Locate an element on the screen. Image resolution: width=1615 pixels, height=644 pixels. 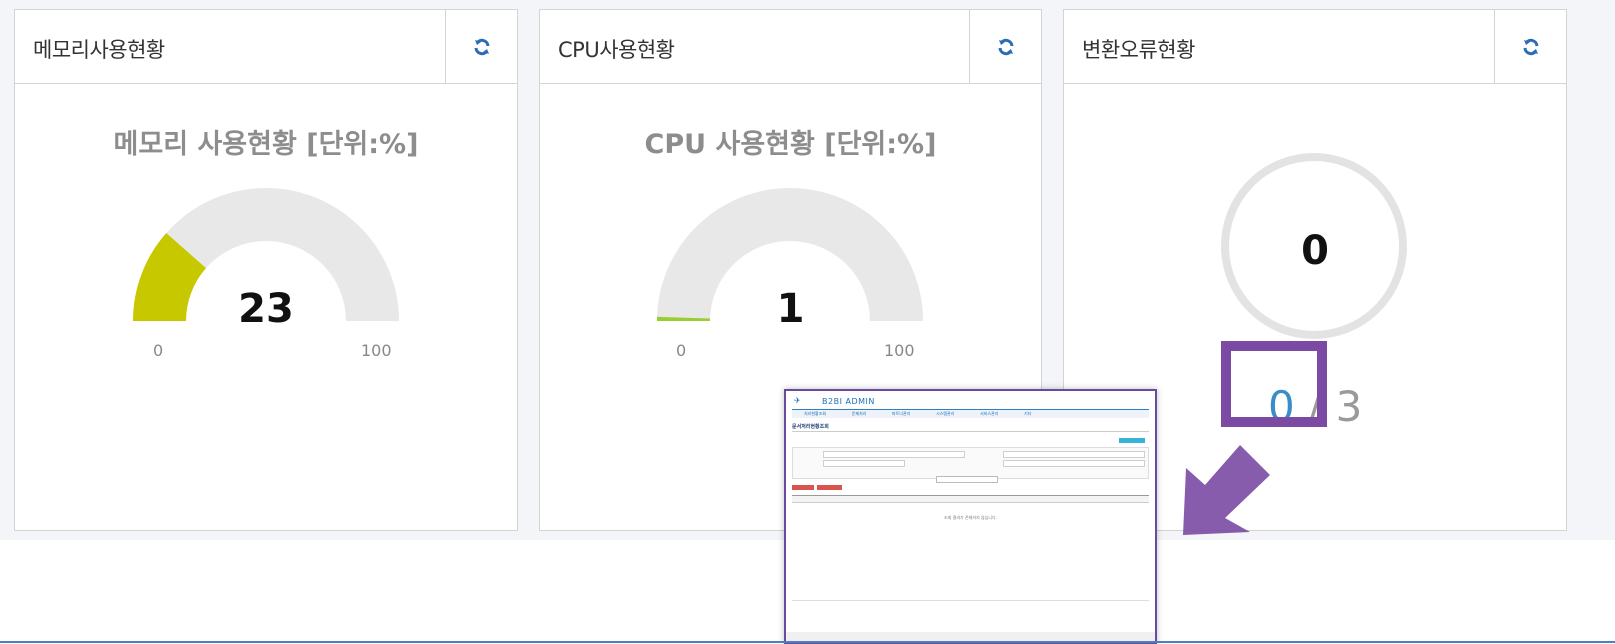
panel-header: 변환오류현황 is located at coordinates (1315, 47).